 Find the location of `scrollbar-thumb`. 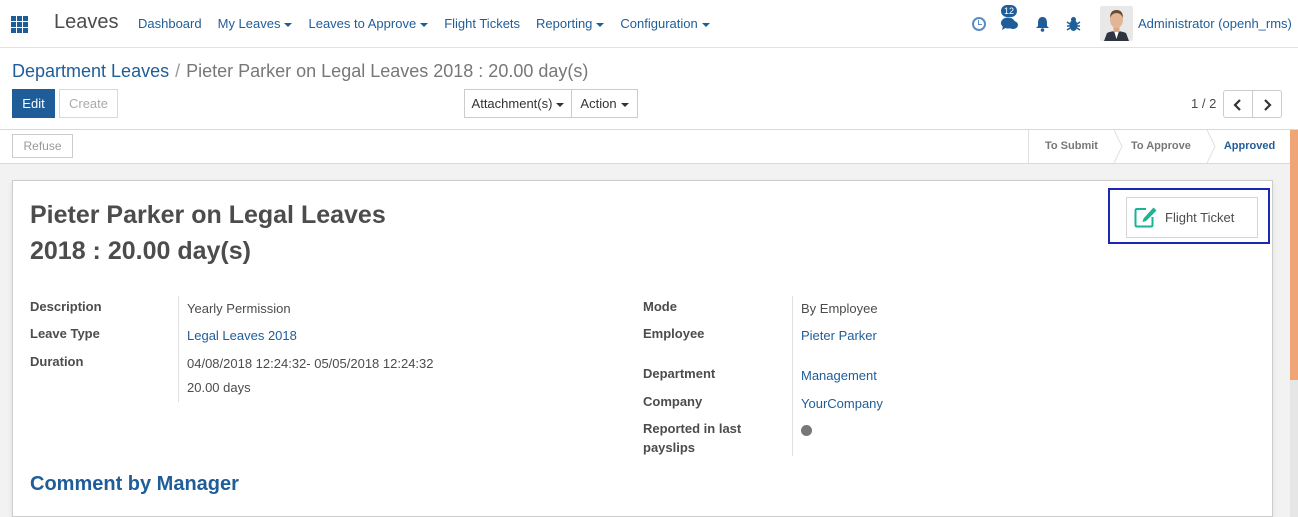

scrollbar-thumb is located at coordinates (1294, 255).